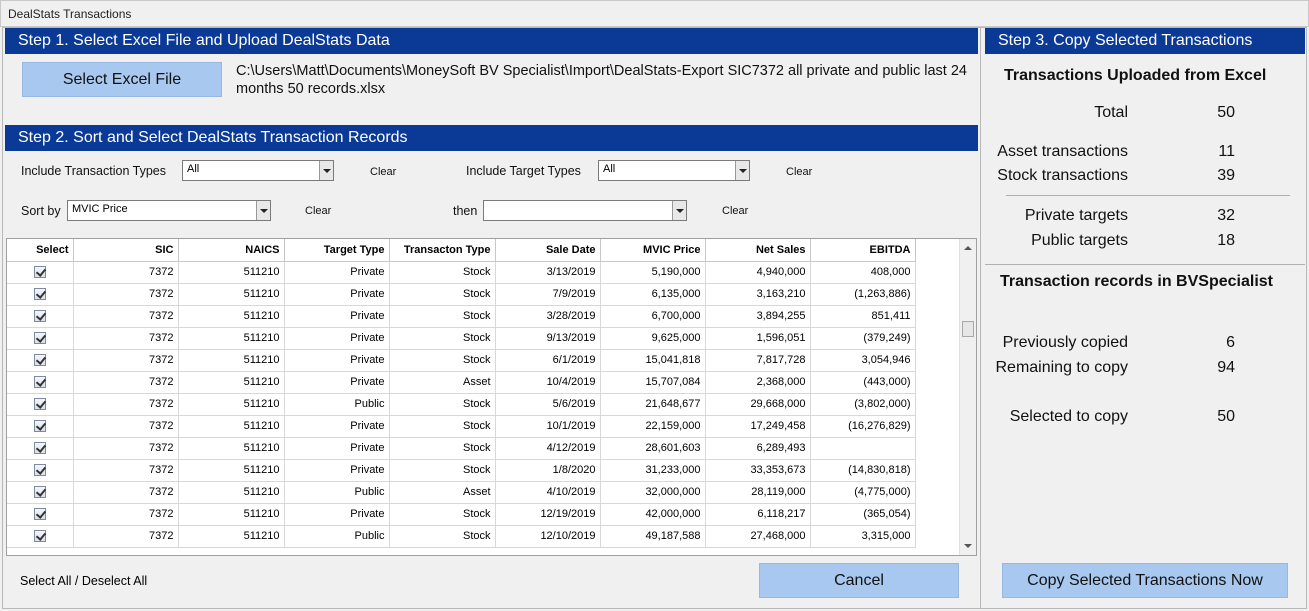 This screenshot has width=1309, height=611. Describe the element at coordinates (1226, 112) in the screenshot. I see `total-value: 50` at that location.